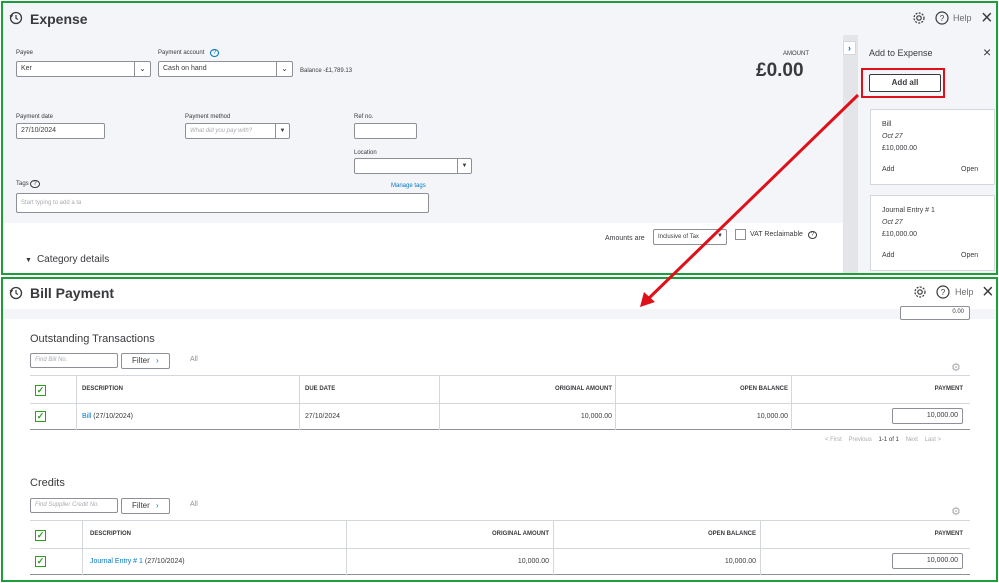  Describe the element at coordinates (690, 237) in the screenshot. I see `amounts-are-select: Inclusive of Tax ▼` at that location.